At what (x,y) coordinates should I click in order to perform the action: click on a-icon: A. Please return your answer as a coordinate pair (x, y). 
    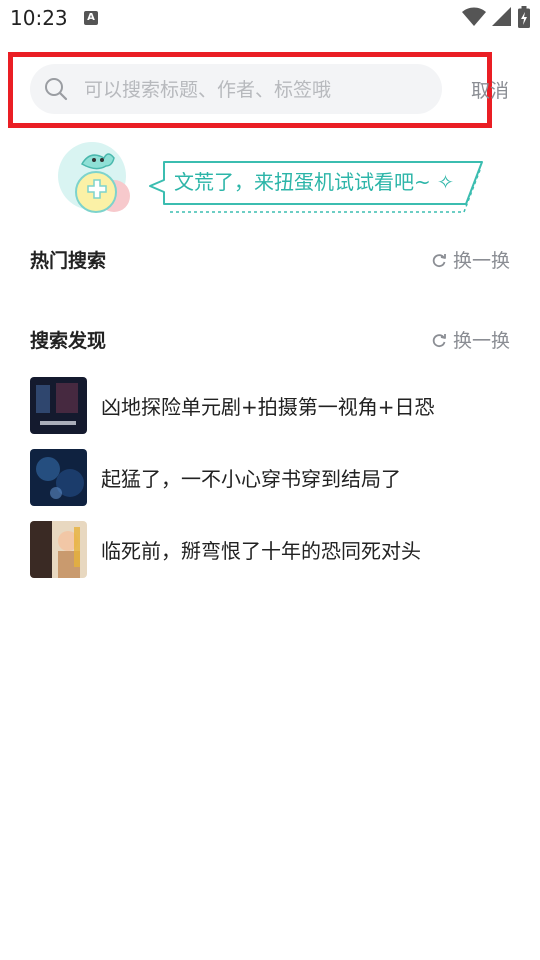
    Looking at the image, I should click on (91, 18).